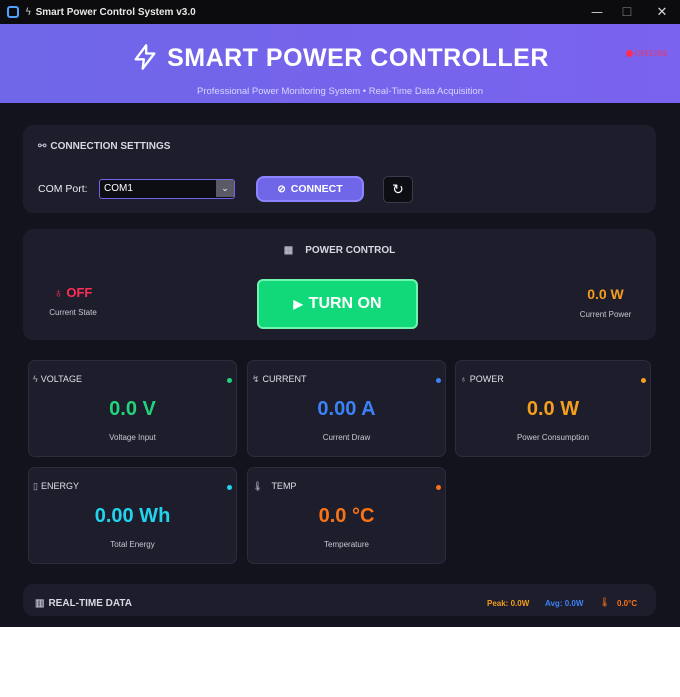 This screenshot has height=697, width=680. Describe the element at coordinates (627, 12) in the screenshot. I see `maximize-button: ☐` at that location.